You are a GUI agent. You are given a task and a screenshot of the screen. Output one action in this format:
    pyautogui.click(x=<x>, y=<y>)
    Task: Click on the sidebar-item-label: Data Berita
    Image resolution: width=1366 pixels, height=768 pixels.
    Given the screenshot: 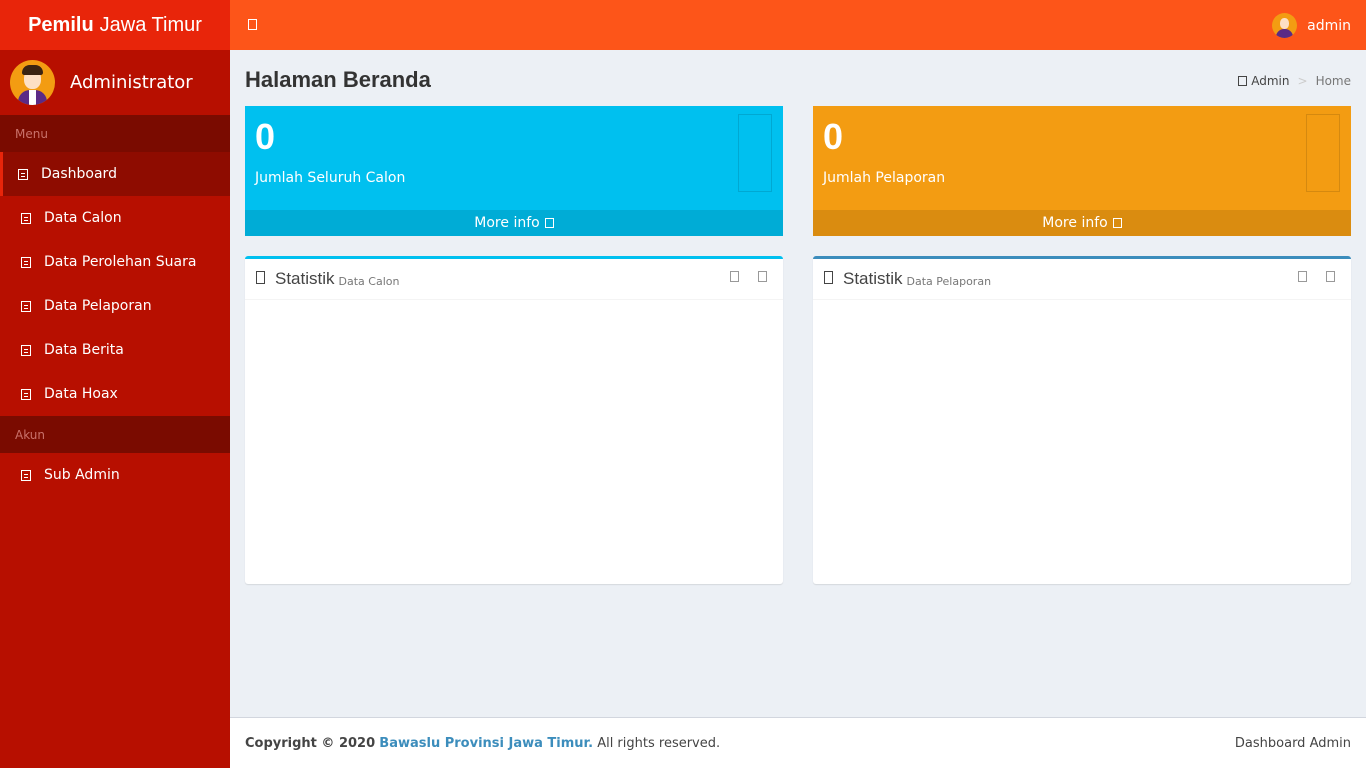 What is the action you would take?
    pyautogui.click(x=84, y=350)
    